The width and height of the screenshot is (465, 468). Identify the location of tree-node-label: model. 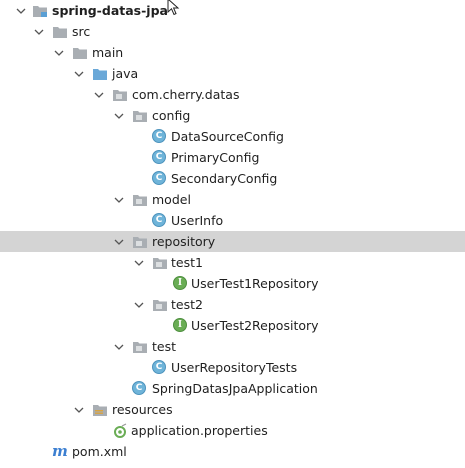
(171, 199).